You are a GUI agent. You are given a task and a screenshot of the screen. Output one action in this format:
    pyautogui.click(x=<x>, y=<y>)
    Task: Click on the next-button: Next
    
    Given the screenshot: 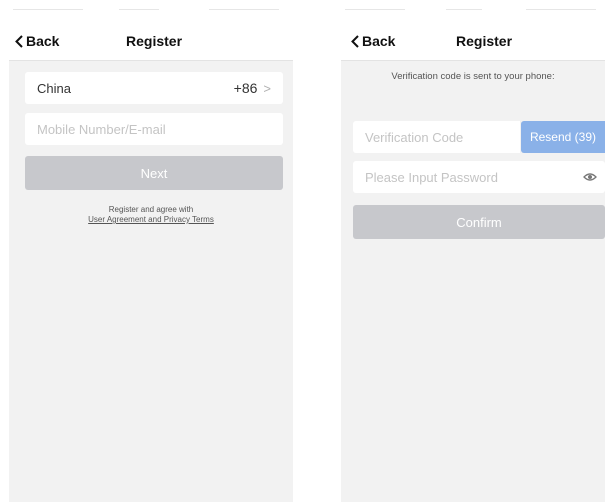 What is the action you would take?
    pyautogui.click(x=154, y=173)
    